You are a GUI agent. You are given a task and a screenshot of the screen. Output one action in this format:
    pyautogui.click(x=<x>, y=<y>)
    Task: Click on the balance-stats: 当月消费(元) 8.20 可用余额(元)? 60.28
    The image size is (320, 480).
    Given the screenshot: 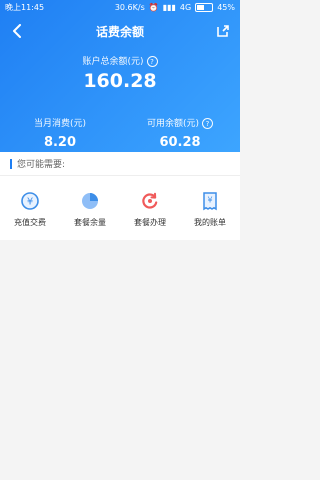 What is the action you would take?
    pyautogui.click(x=120, y=133)
    